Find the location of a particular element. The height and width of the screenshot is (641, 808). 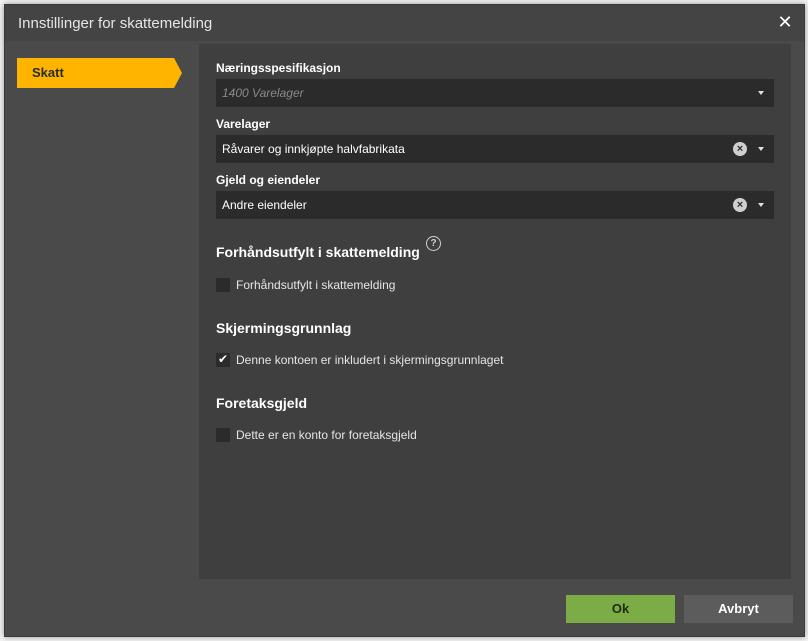

naeringsspesifikasjon-select: 1400 Varelager is located at coordinates (495, 93).